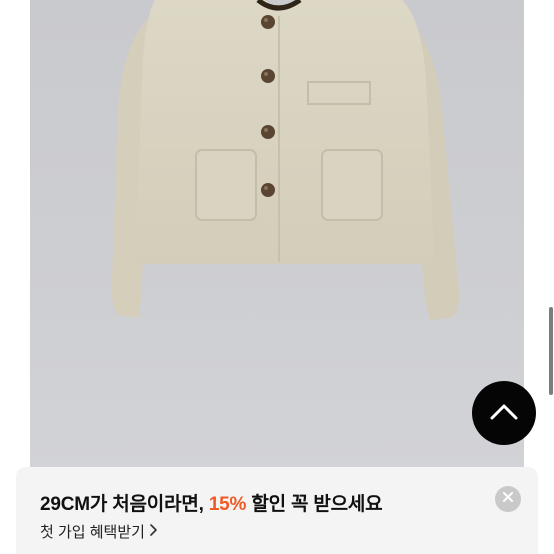 The height and width of the screenshot is (554, 554). What do you see at coordinates (314, 504) in the screenshot?
I see `promo-title-suffix: 할인 꼭 받으세요` at bounding box center [314, 504].